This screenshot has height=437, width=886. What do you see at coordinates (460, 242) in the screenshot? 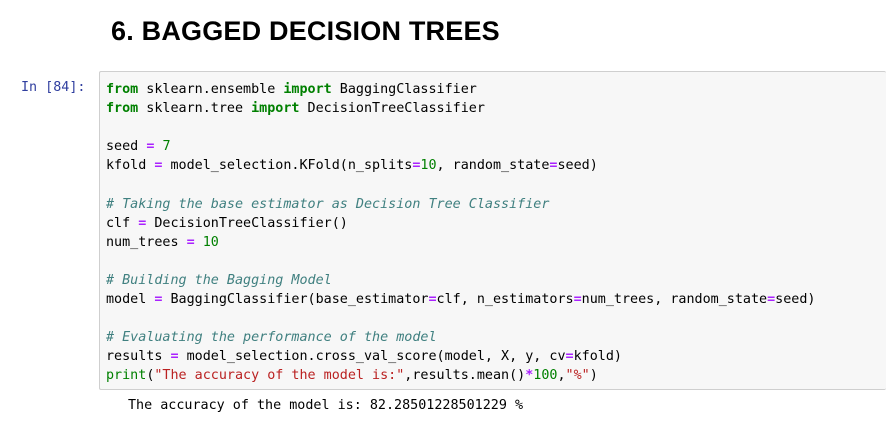
I see `code-line-9: num_trees = 10` at bounding box center [460, 242].